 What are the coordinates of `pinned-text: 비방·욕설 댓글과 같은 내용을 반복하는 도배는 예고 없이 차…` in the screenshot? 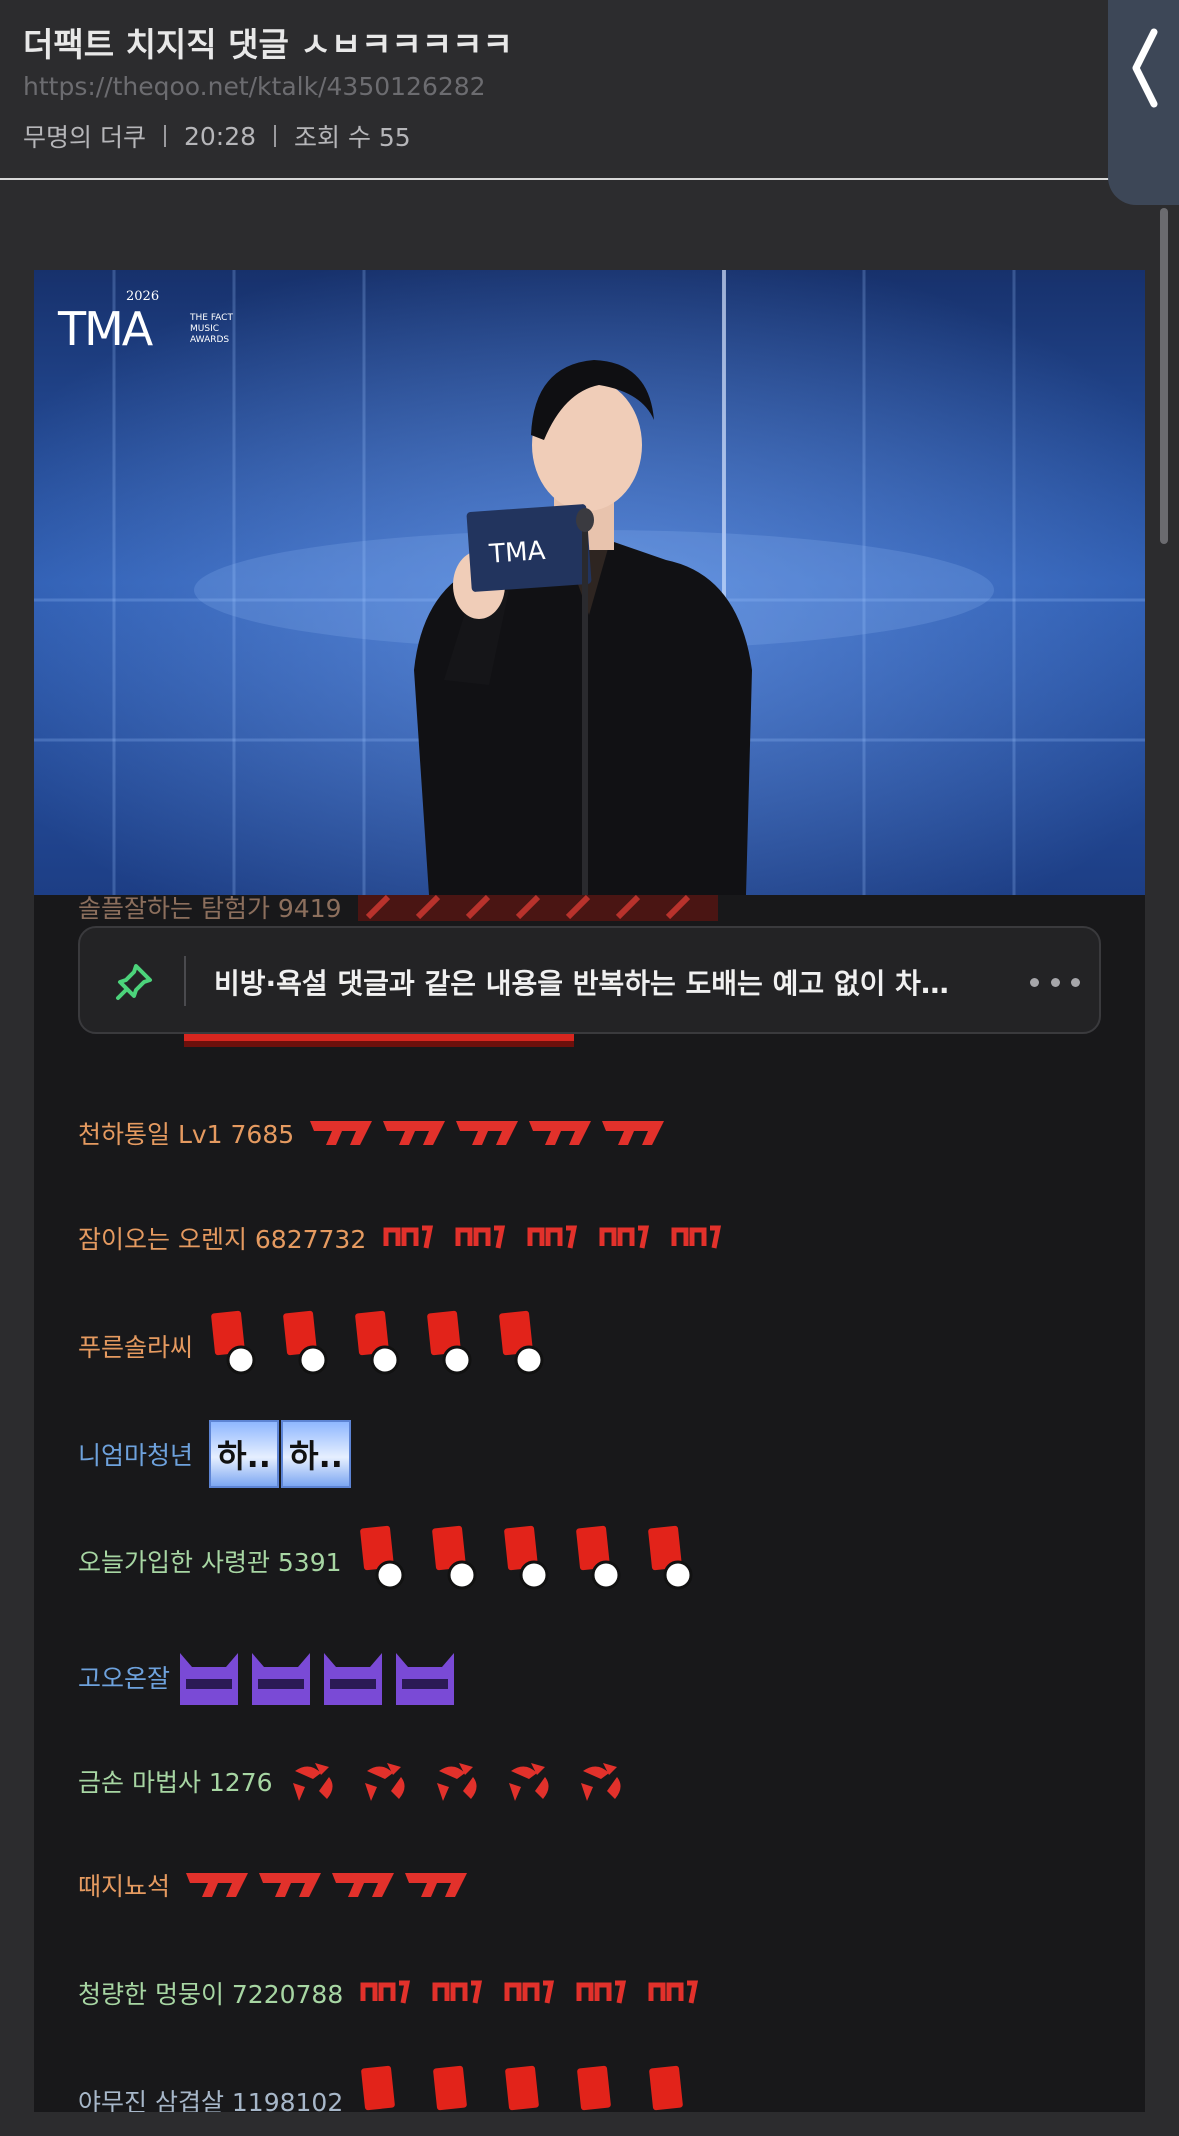 It's located at (581, 983).